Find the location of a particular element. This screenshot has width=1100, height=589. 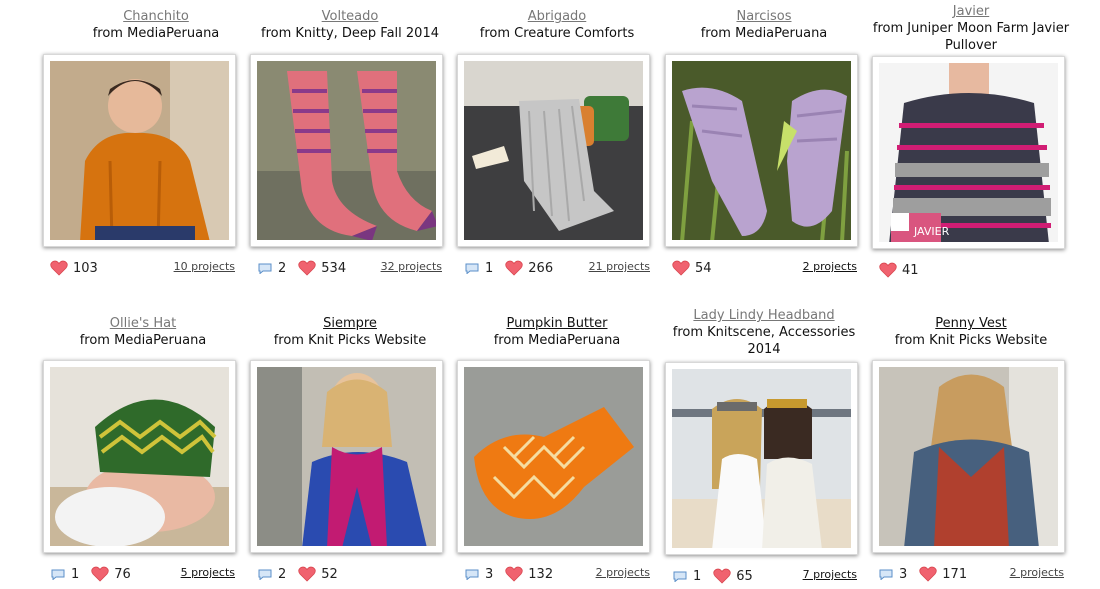

heart-count: 52 is located at coordinates (329, 574).